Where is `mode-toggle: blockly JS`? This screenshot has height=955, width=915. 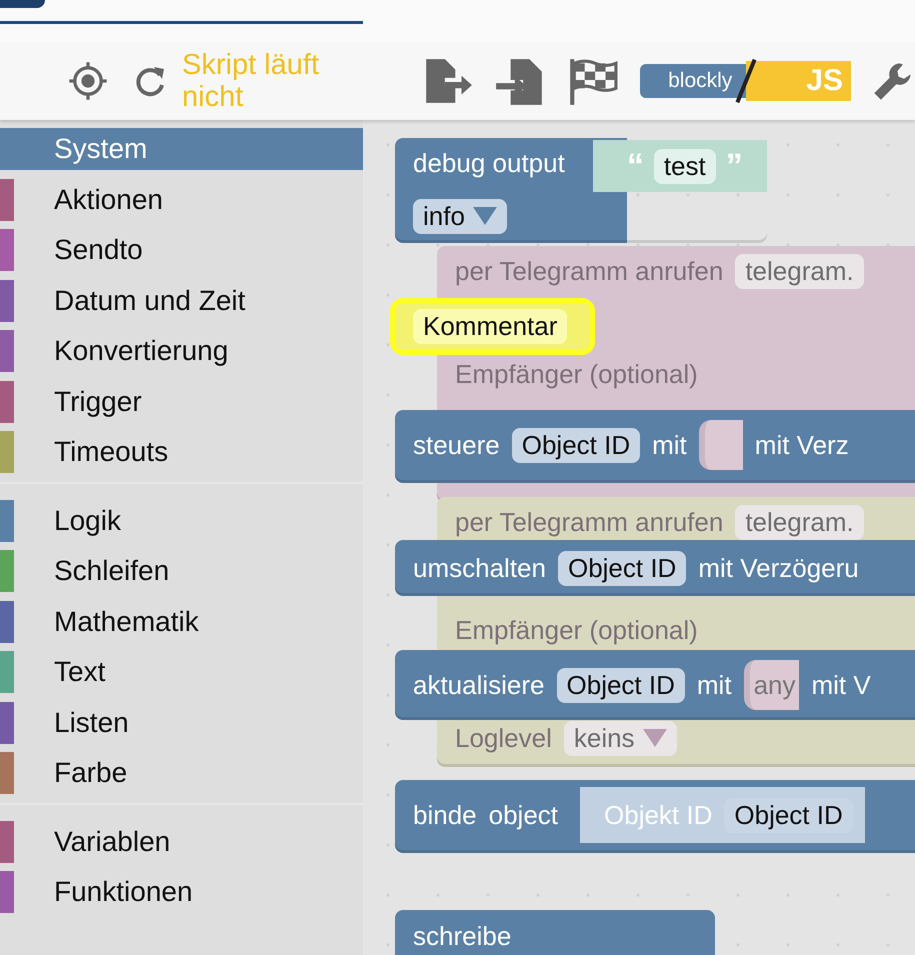
mode-toggle: blockly JS is located at coordinates (745, 81).